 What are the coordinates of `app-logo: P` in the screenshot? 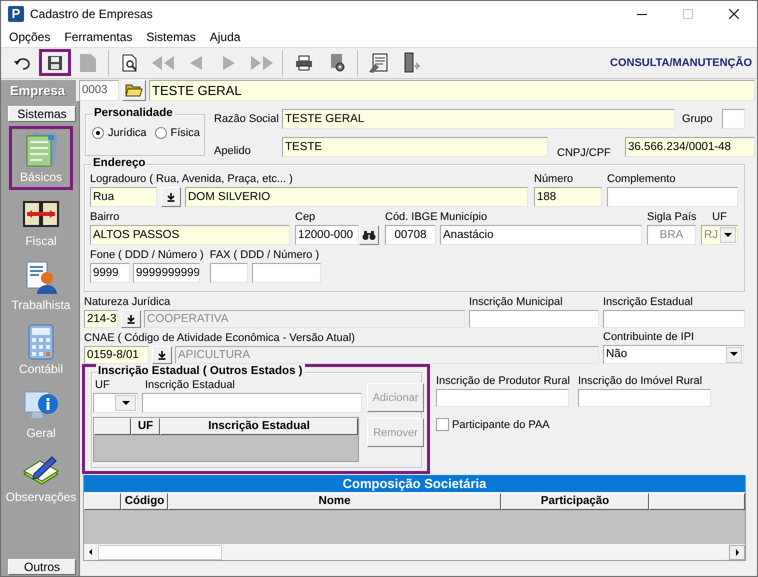 It's located at (16, 14).